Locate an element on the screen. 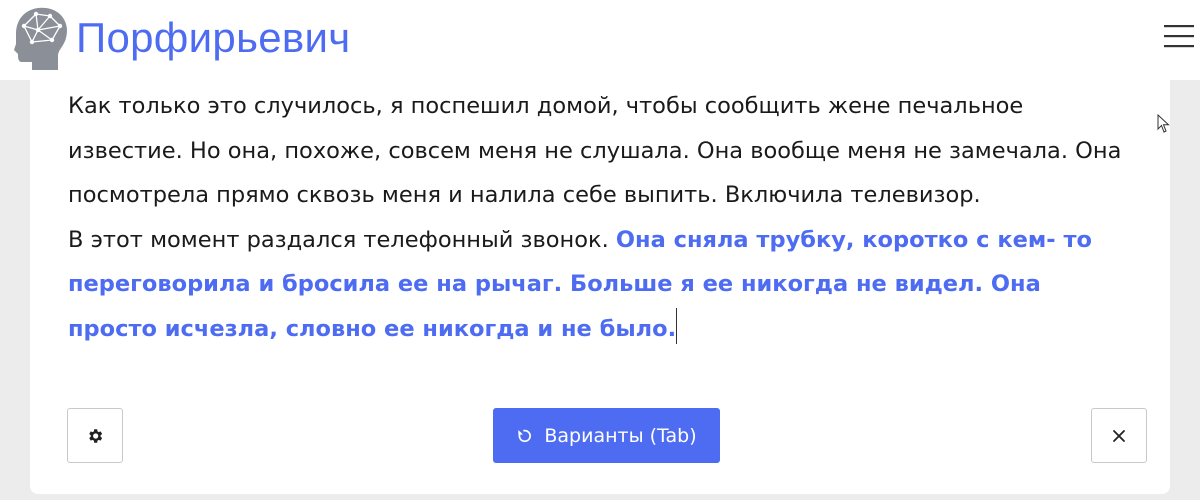 This screenshot has width=1200, height=500. settings-button is located at coordinates (95, 435).